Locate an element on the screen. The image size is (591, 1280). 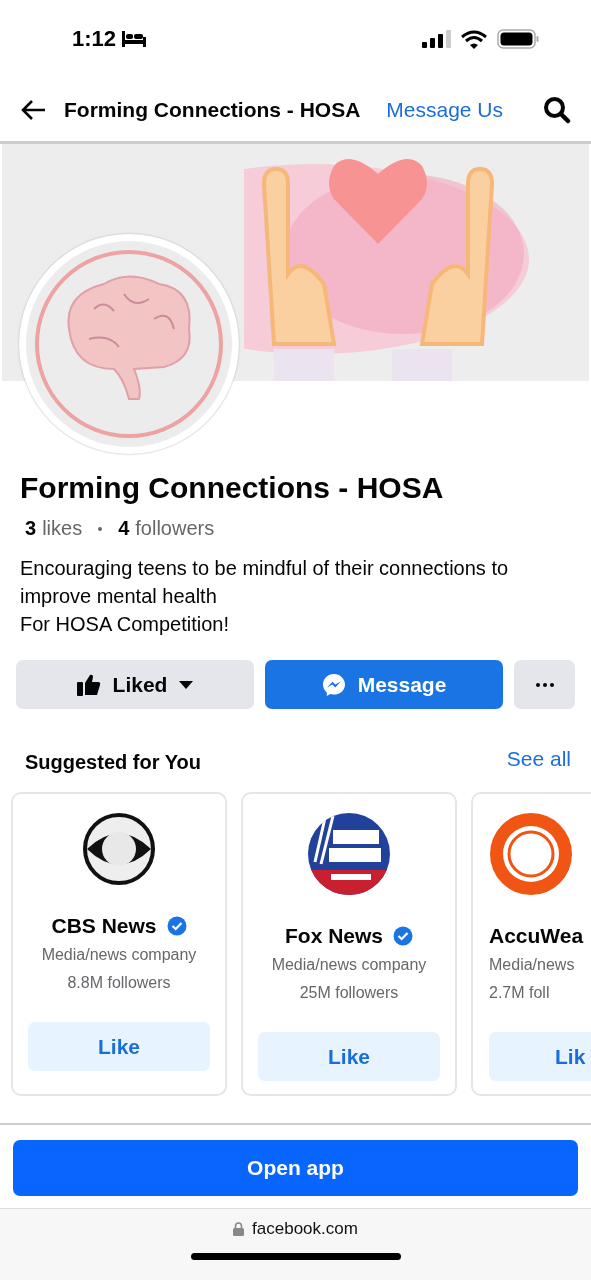
message-button: Message is located at coordinates (384, 684).